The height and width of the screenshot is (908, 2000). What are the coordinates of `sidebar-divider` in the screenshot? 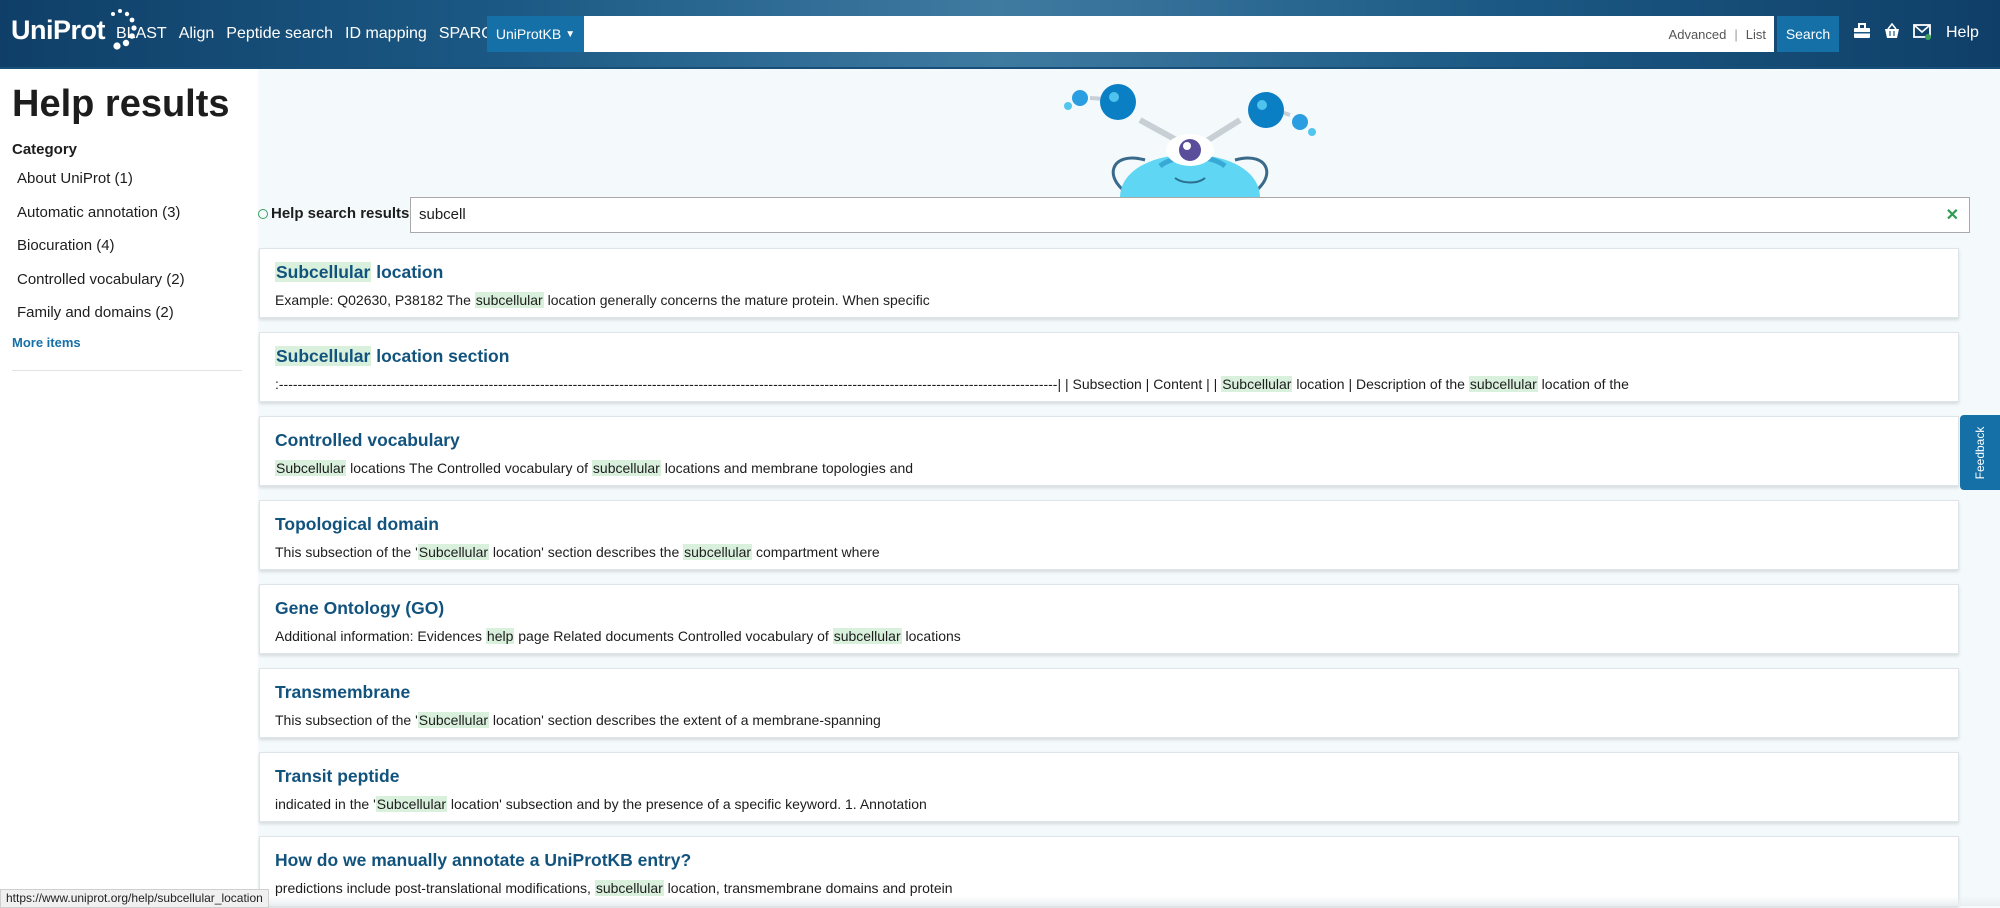 It's located at (127, 370).